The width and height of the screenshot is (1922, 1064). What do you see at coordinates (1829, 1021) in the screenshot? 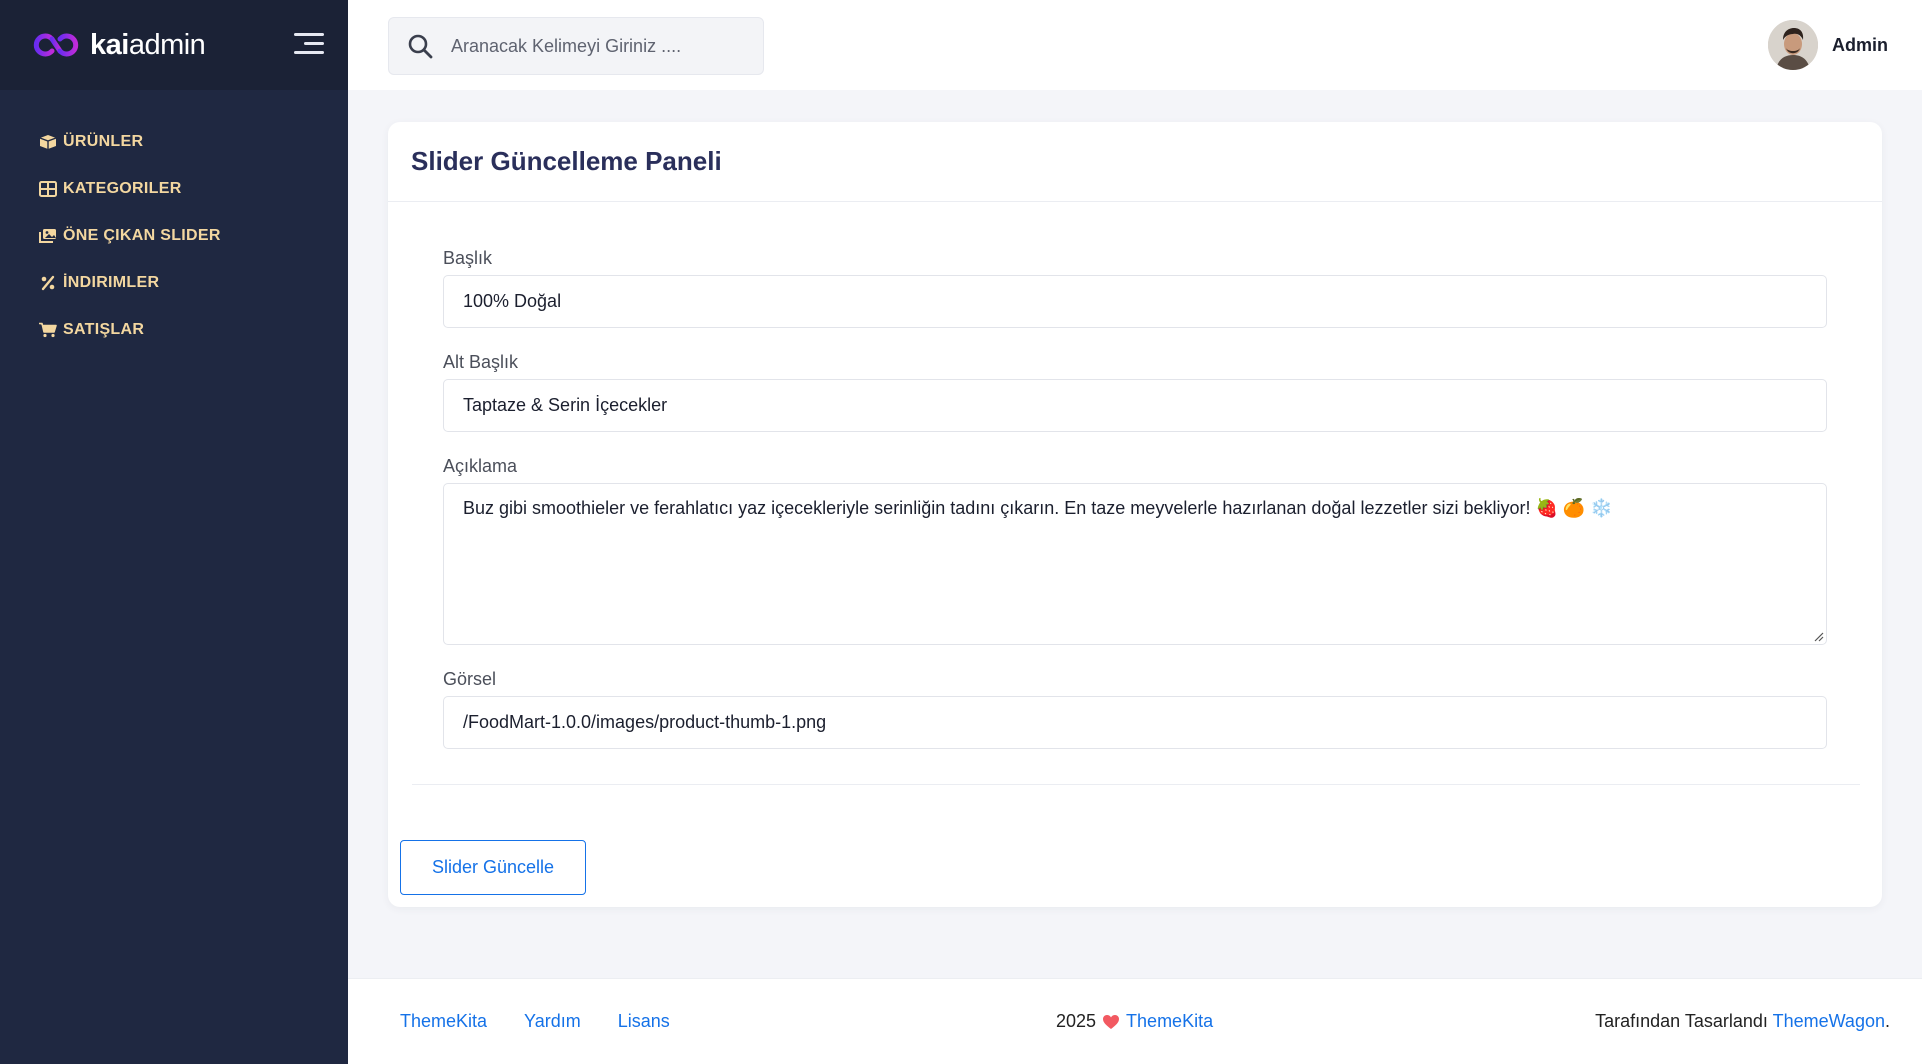
I see `footer-themewagon-link: ThemeWagon` at bounding box center [1829, 1021].